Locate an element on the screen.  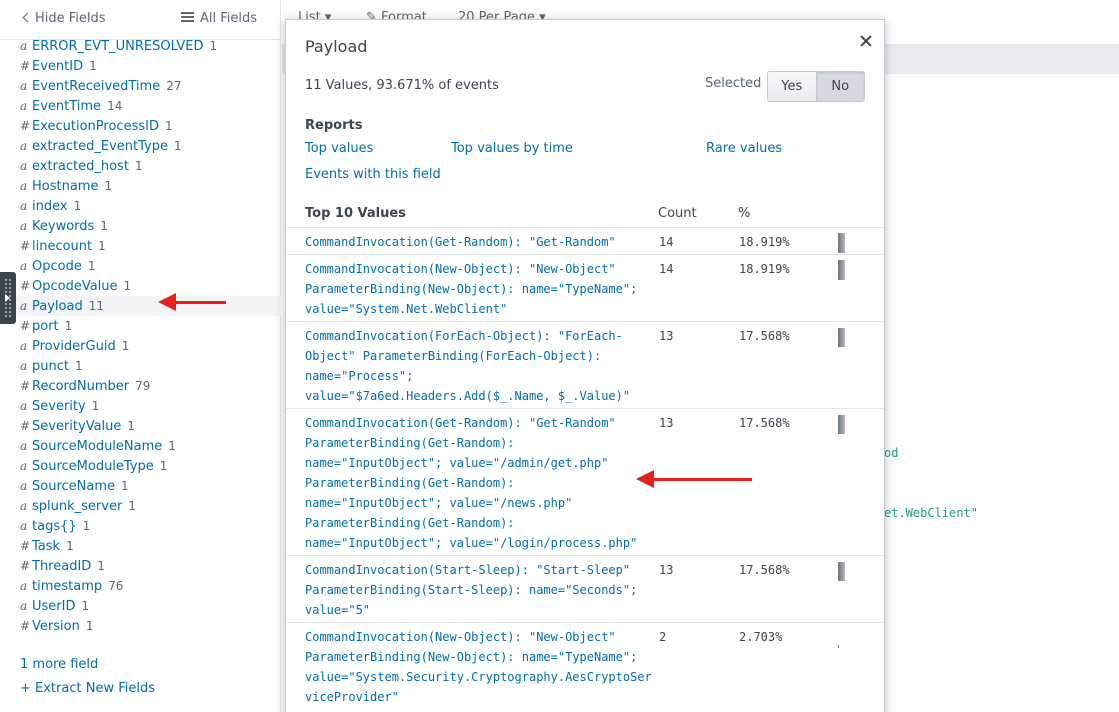
field-name: UserID is located at coordinates (53, 606).